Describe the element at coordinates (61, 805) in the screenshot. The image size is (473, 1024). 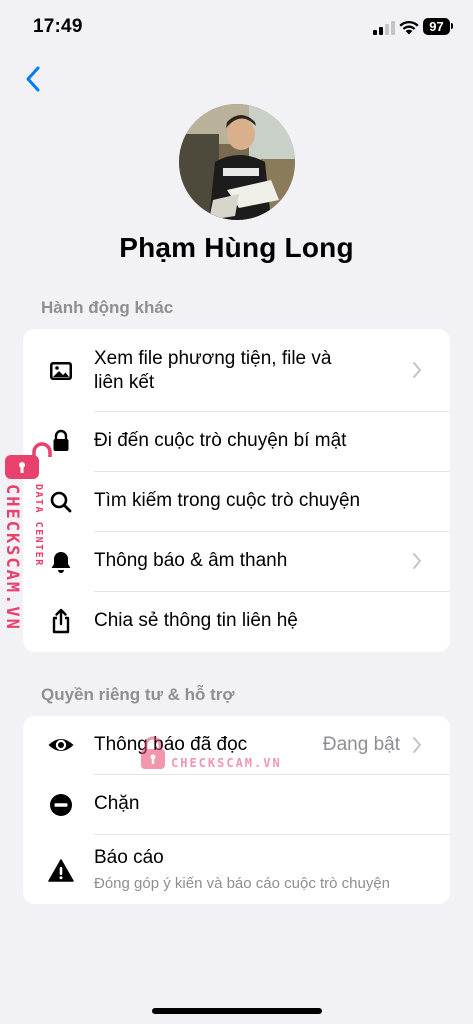
I see `block-icon` at that location.